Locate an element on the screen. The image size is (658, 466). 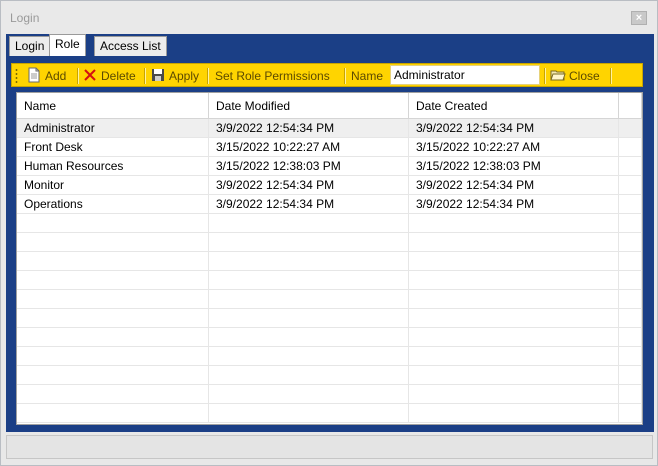
column-header-filler is located at coordinates (630, 106).